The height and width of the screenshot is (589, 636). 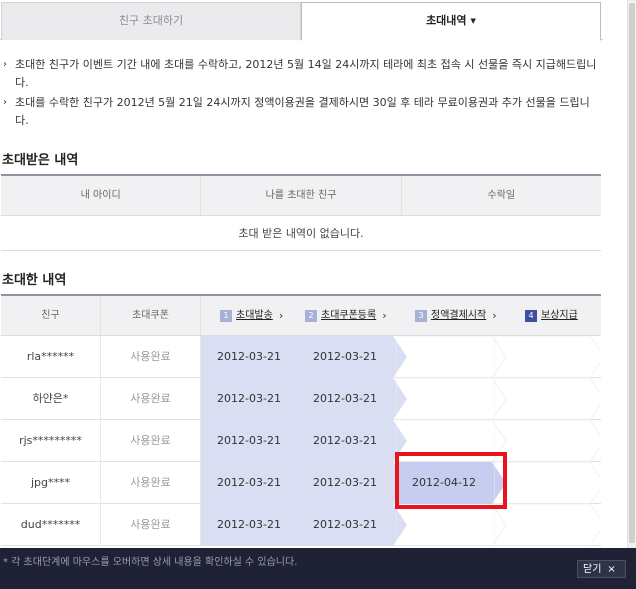 I want to click on table-row: dud******* 사용완료 2012-03-21 2012-03-21, so click(x=301, y=525).